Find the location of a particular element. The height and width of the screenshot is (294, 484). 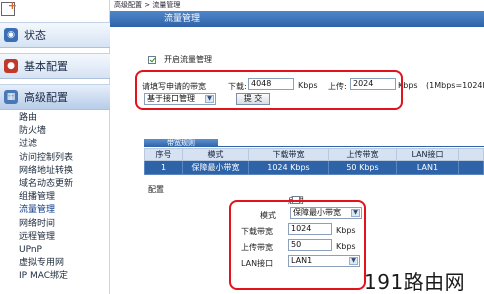

basic-config-icon: ● is located at coordinates (11, 66).